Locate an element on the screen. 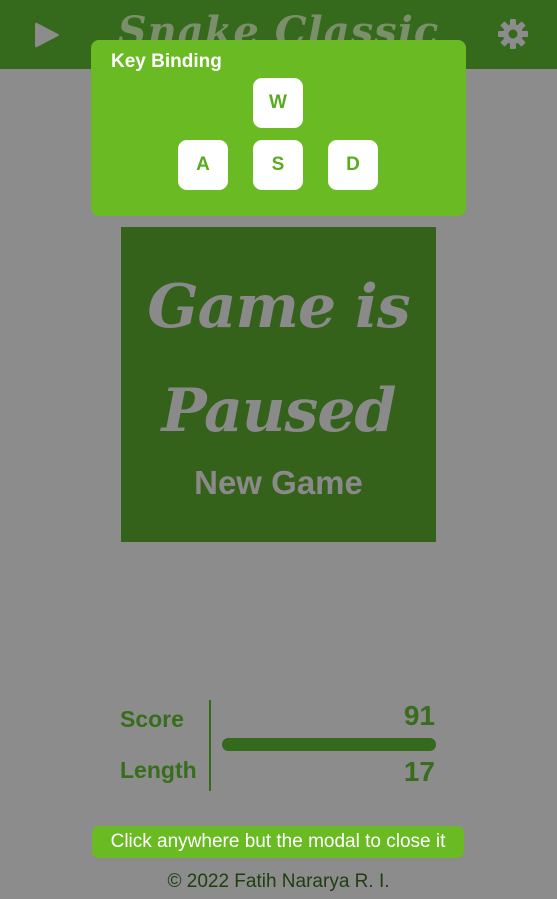 The height and width of the screenshot is (899, 557). length-value: 17 is located at coordinates (419, 771).